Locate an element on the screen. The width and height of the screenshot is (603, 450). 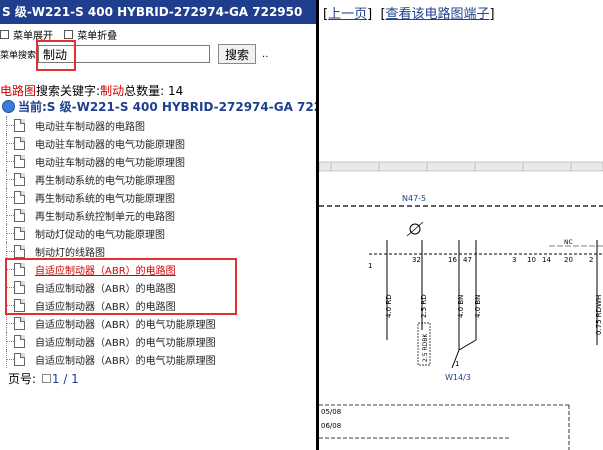
pin-label: 3 is located at coordinates (514, 260).